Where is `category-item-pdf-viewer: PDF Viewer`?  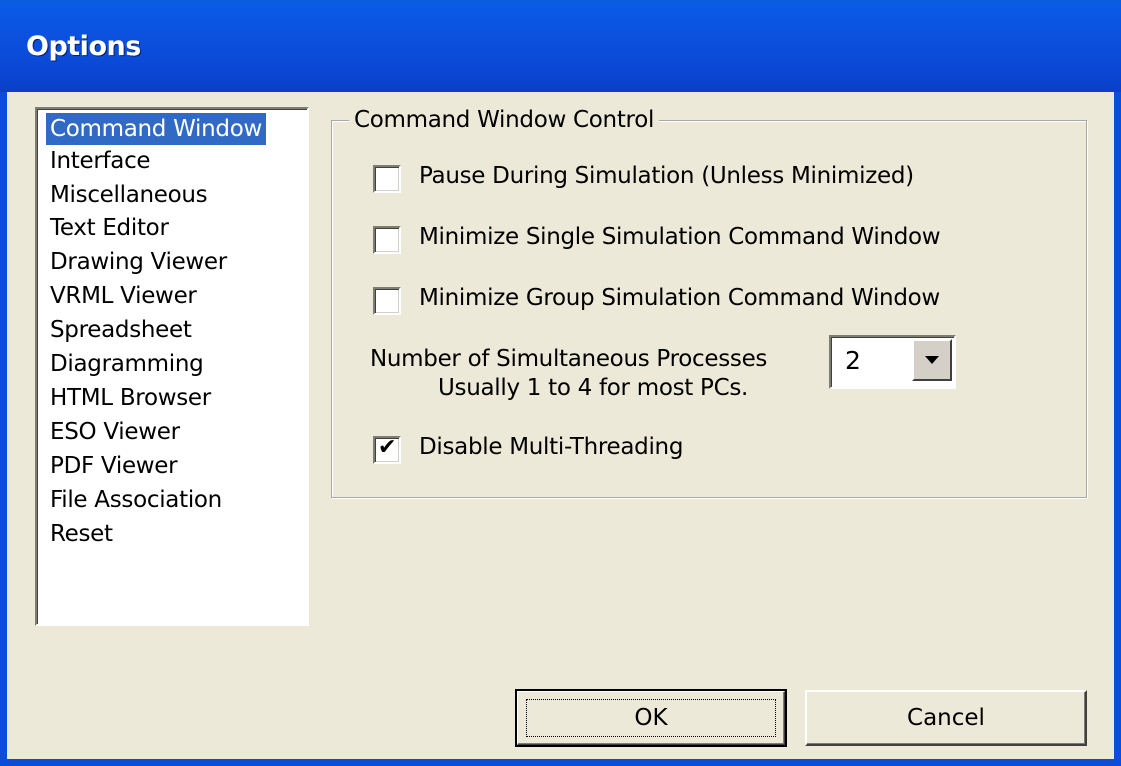
category-item-pdf-viewer: PDF Viewer is located at coordinates (113, 466).